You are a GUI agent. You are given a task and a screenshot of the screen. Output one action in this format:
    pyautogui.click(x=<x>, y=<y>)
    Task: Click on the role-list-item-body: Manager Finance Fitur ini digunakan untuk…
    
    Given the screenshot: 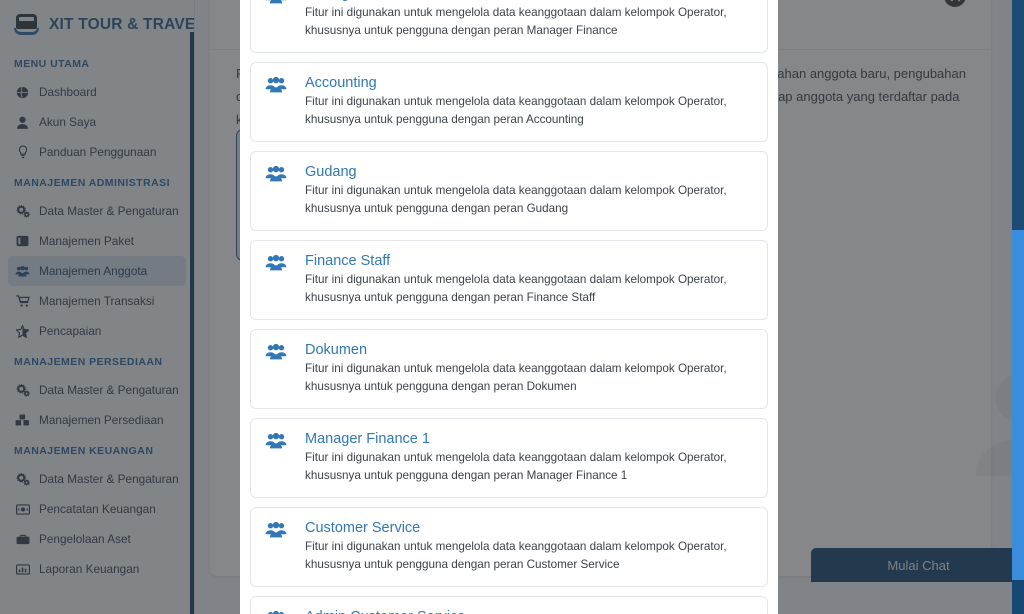 What is the action you would take?
    pyautogui.click(x=529, y=20)
    